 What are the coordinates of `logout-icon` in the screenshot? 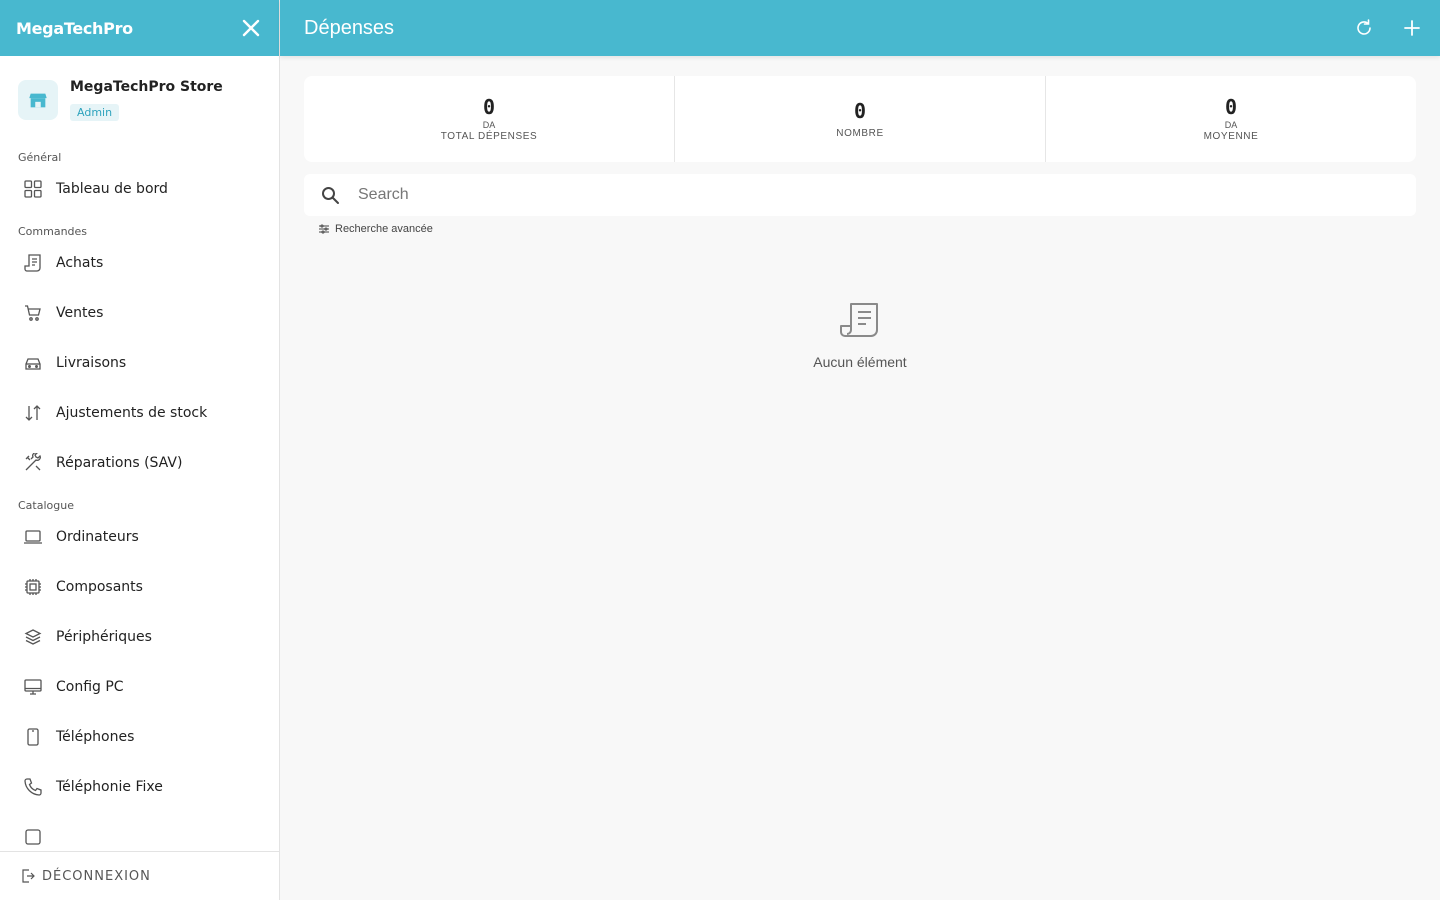 It's located at (28, 876).